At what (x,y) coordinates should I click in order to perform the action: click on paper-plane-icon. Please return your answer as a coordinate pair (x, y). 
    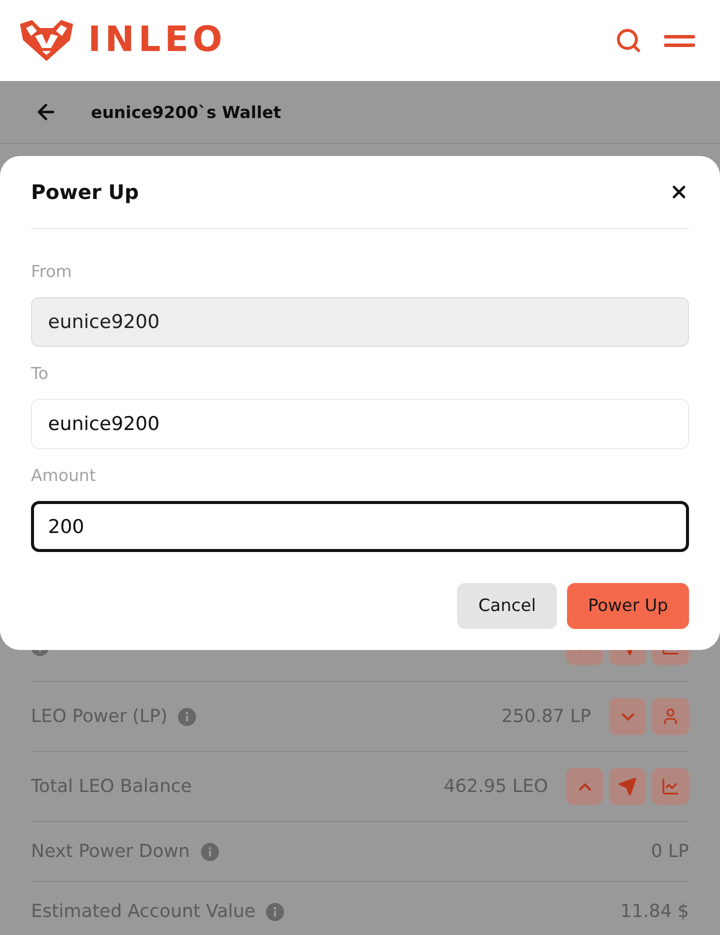
    Looking at the image, I should click on (627, 786).